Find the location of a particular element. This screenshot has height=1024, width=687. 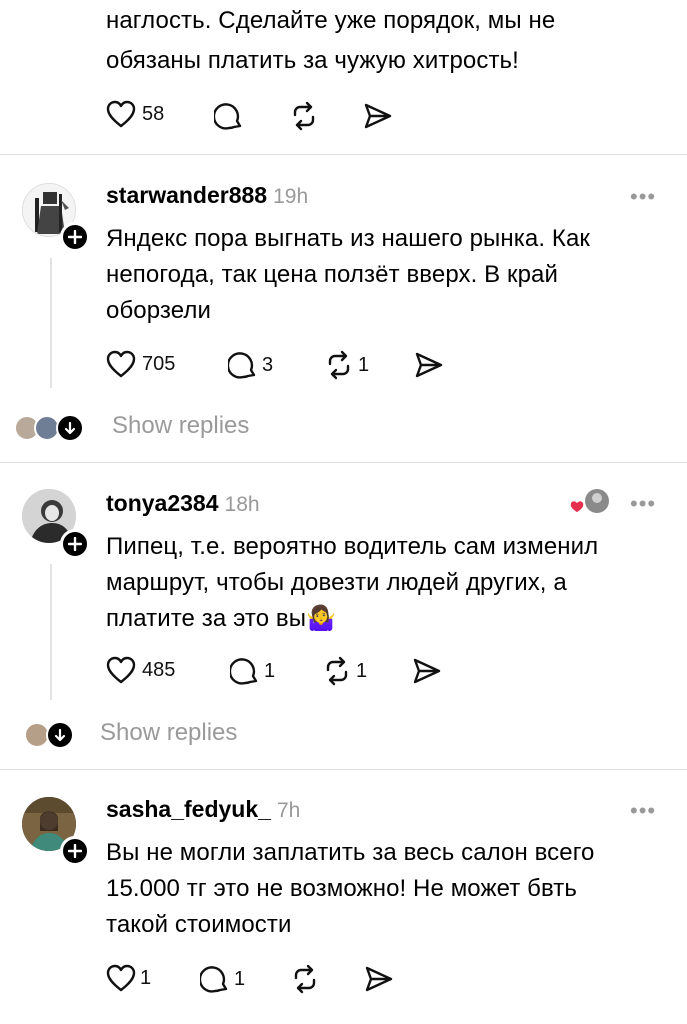

timestamp: 7h is located at coordinates (288, 810).